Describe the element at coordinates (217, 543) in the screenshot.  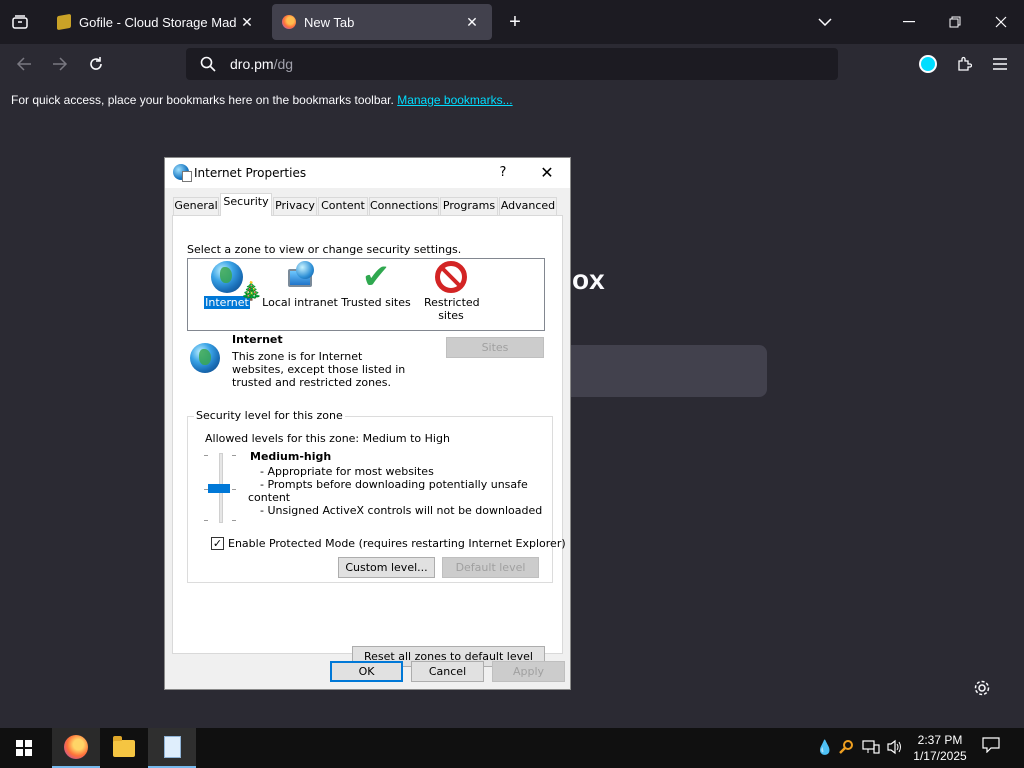
I see `protected-mode-checkbox: ✓` at that location.